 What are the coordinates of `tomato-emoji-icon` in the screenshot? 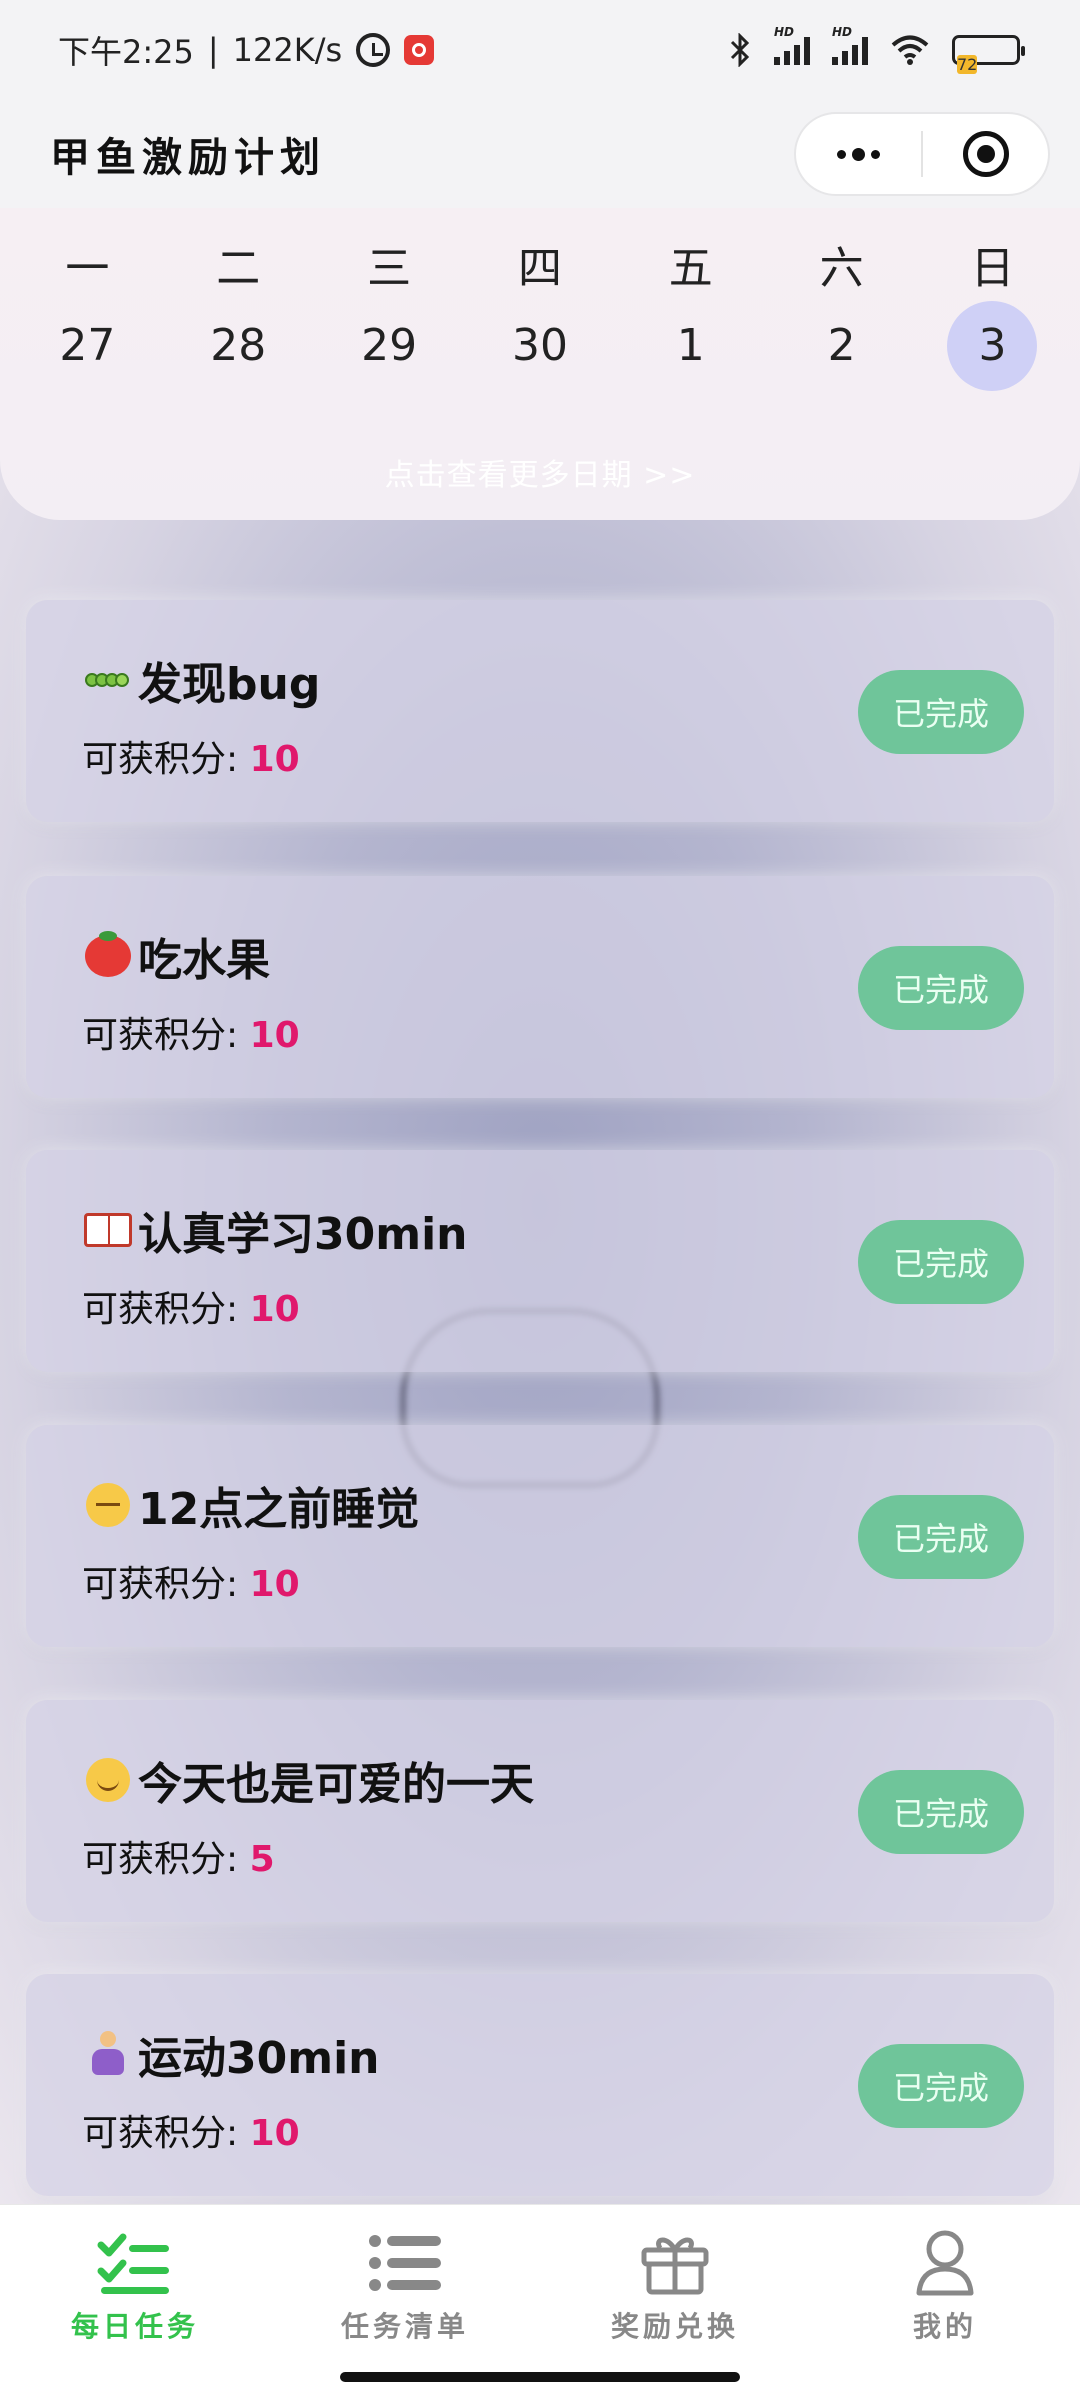 It's located at (108, 956).